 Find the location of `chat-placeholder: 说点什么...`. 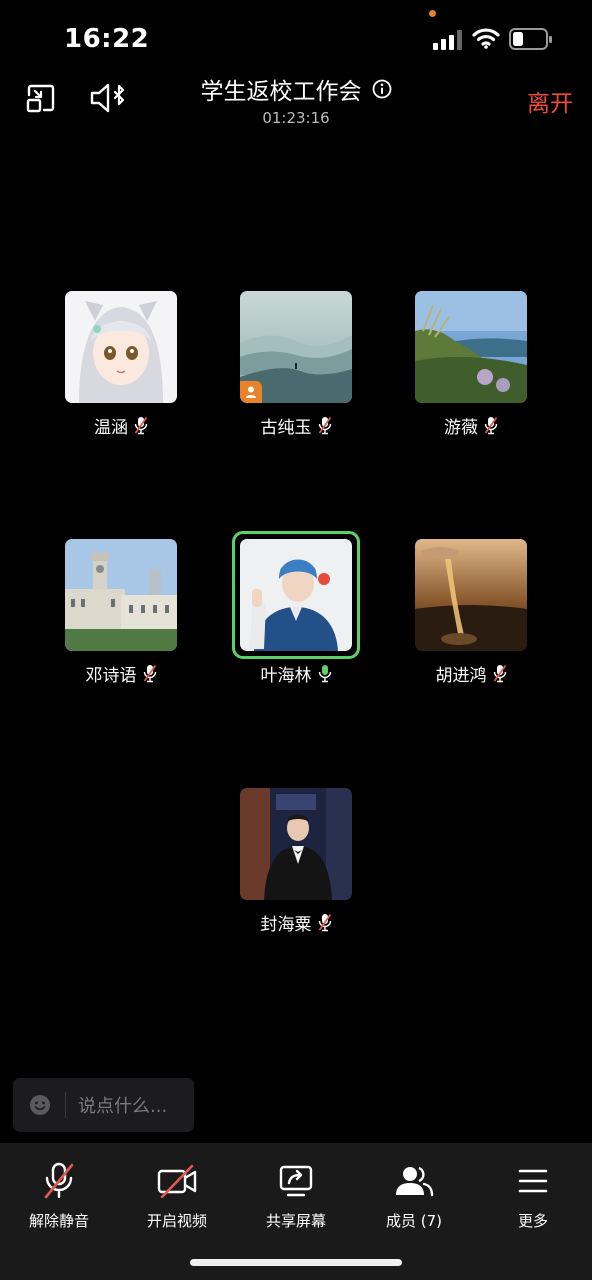

chat-placeholder: 说点什么... is located at coordinates (123, 1106).